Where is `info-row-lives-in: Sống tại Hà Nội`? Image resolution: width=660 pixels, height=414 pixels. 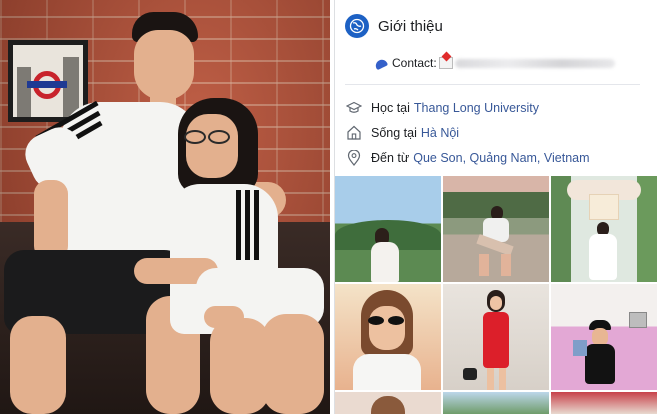 info-row-lives-in: Sống tại Hà Nội is located at coordinates (495, 132).